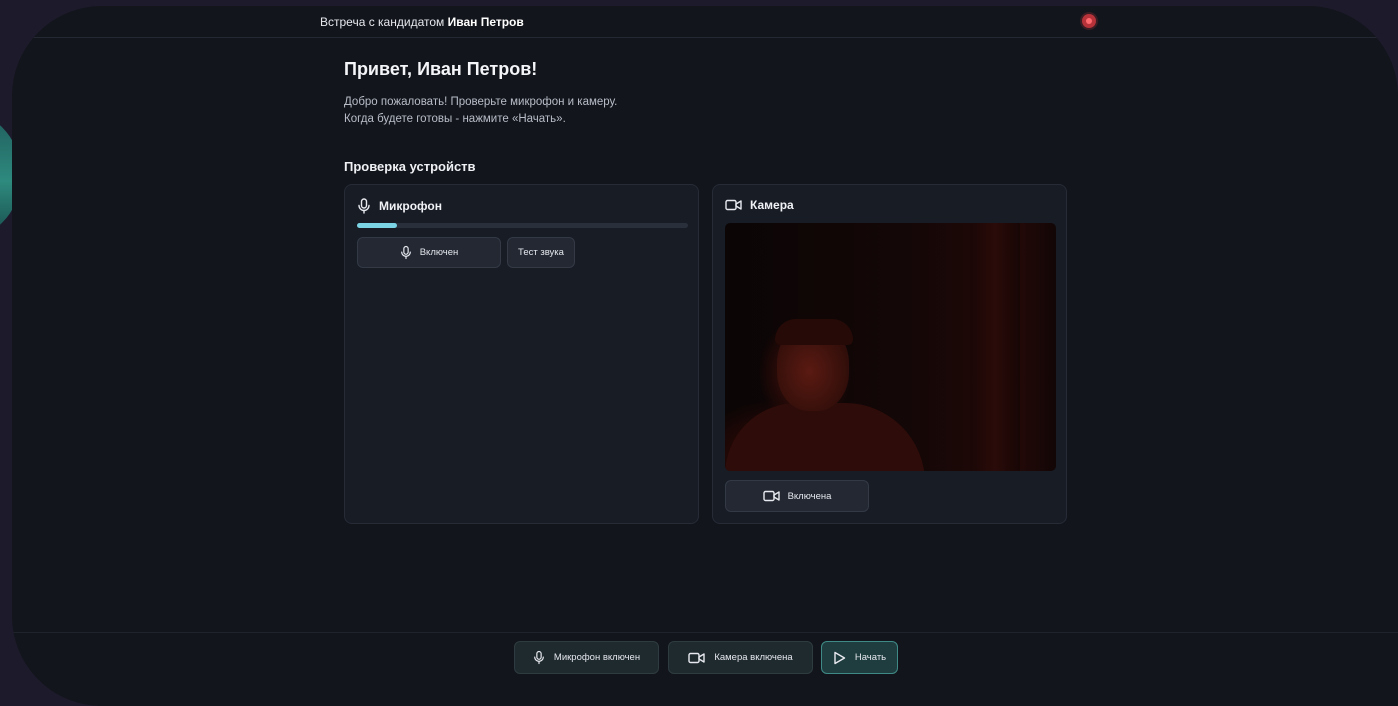 This screenshot has height=706, width=1398. Describe the element at coordinates (809, 496) in the screenshot. I see `camera-toggle-label: Включена` at that location.